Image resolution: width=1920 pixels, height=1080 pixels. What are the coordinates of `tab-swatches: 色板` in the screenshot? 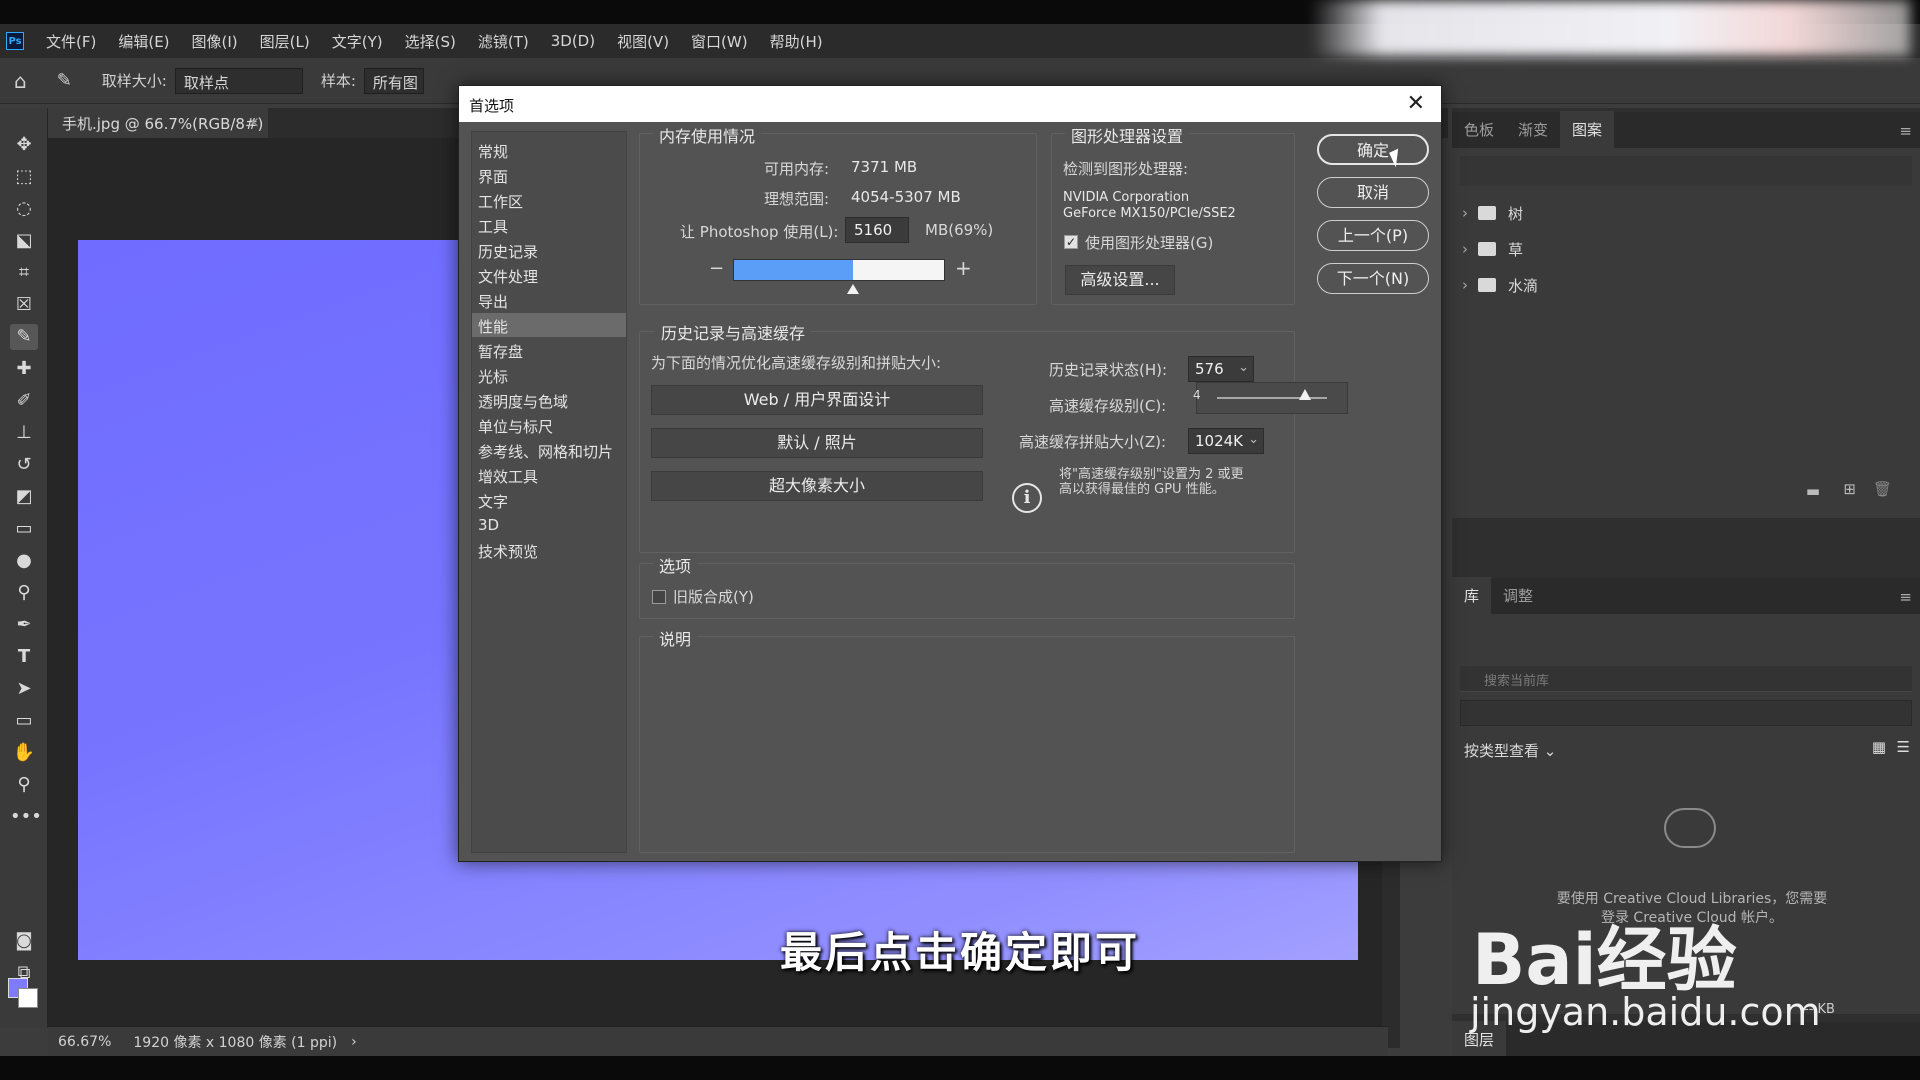 It's located at (1479, 133).